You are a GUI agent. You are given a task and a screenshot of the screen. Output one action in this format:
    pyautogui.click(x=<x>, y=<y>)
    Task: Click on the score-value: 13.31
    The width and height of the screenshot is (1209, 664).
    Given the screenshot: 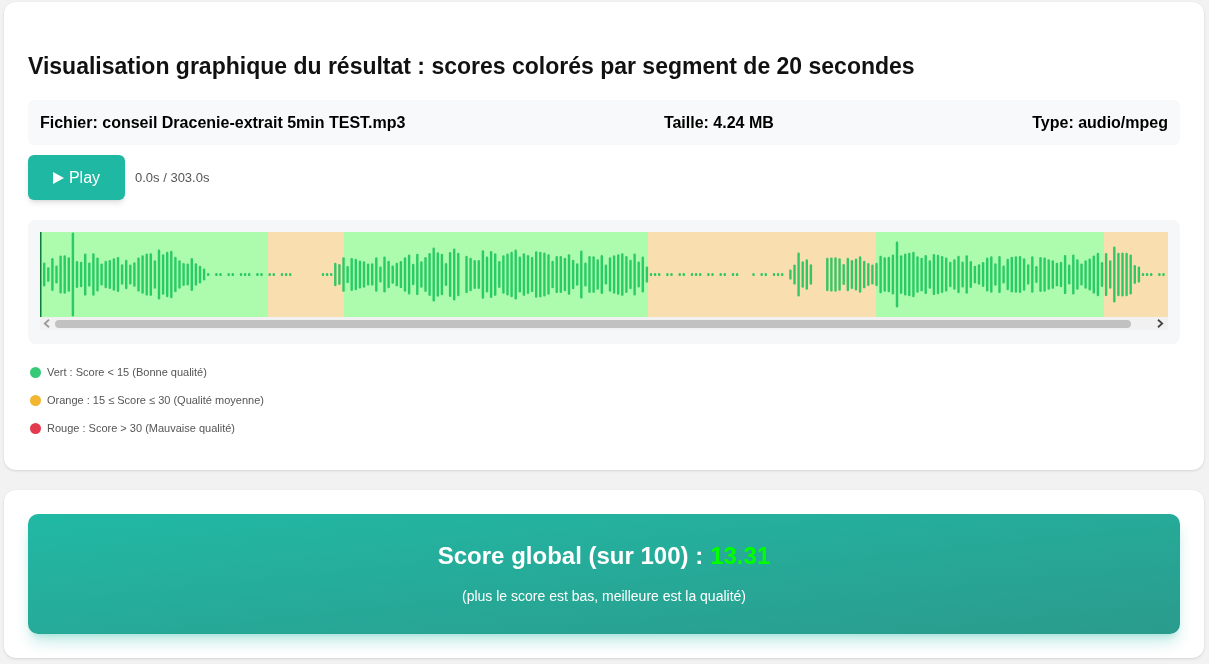 What is the action you would take?
    pyautogui.click(x=740, y=556)
    